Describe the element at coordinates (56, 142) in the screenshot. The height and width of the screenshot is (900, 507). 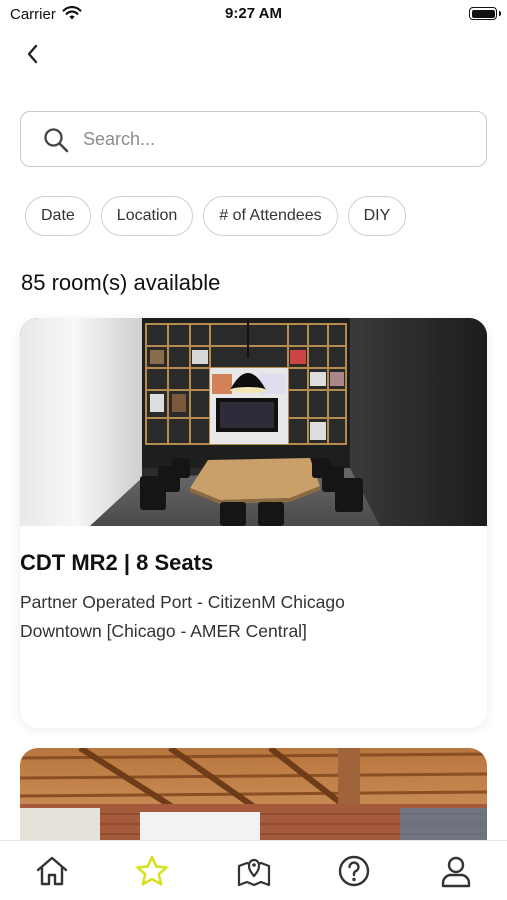
I see `search-icon` at that location.